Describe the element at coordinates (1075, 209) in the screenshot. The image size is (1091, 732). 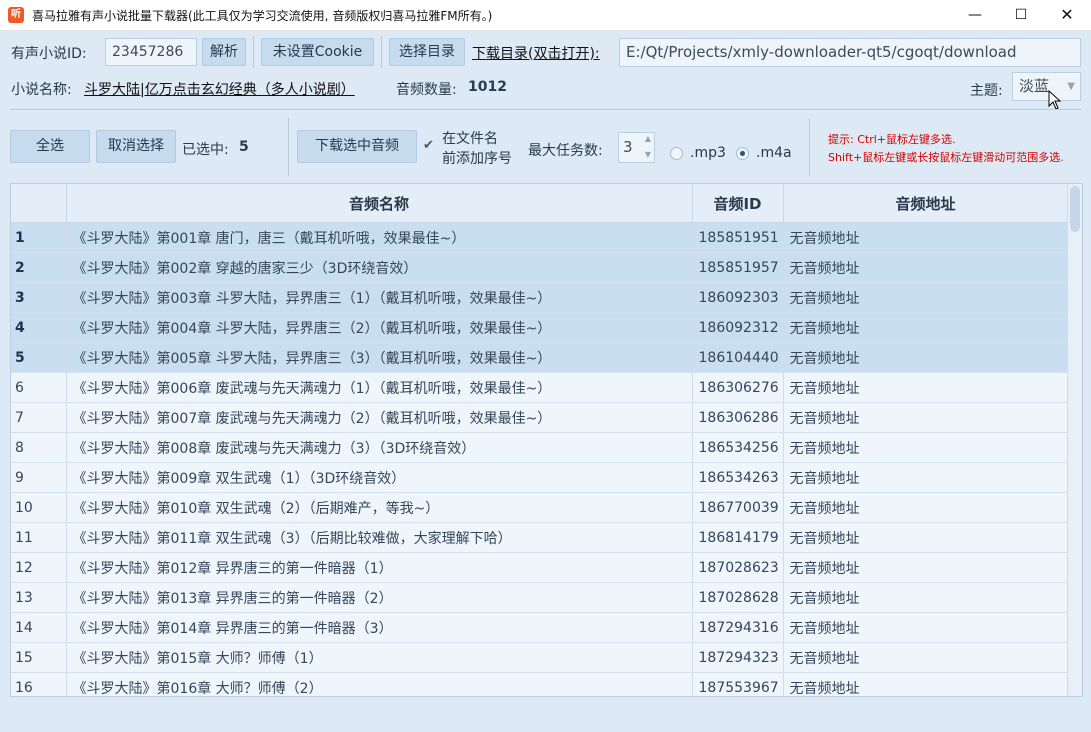
I see `scrollbar-thumb` at that location.